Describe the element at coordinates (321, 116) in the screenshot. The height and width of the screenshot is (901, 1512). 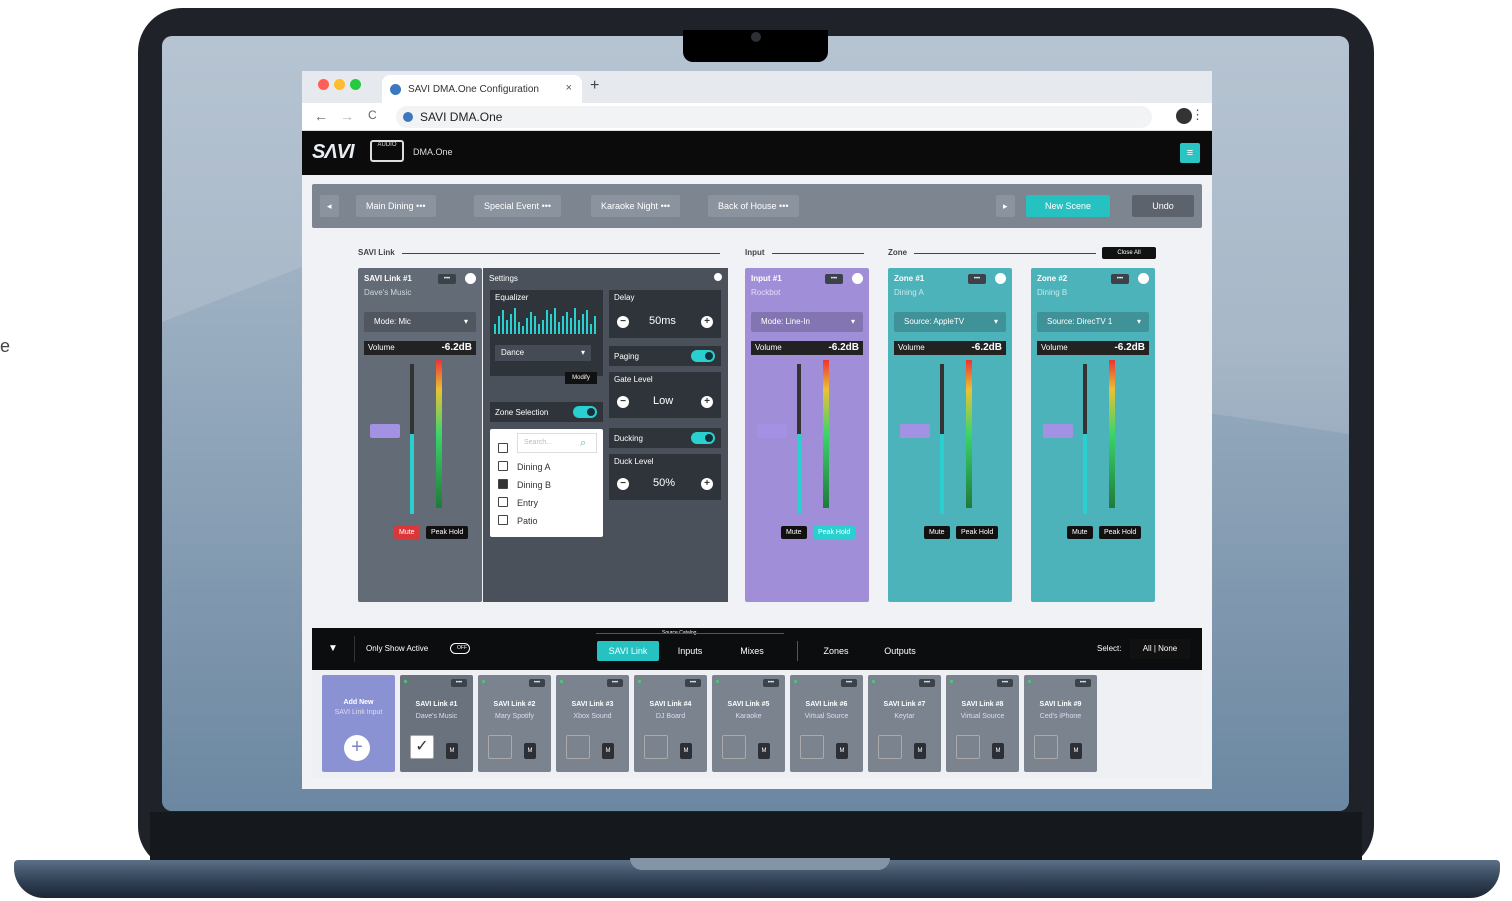
I see `back-icon: ←` at that location.